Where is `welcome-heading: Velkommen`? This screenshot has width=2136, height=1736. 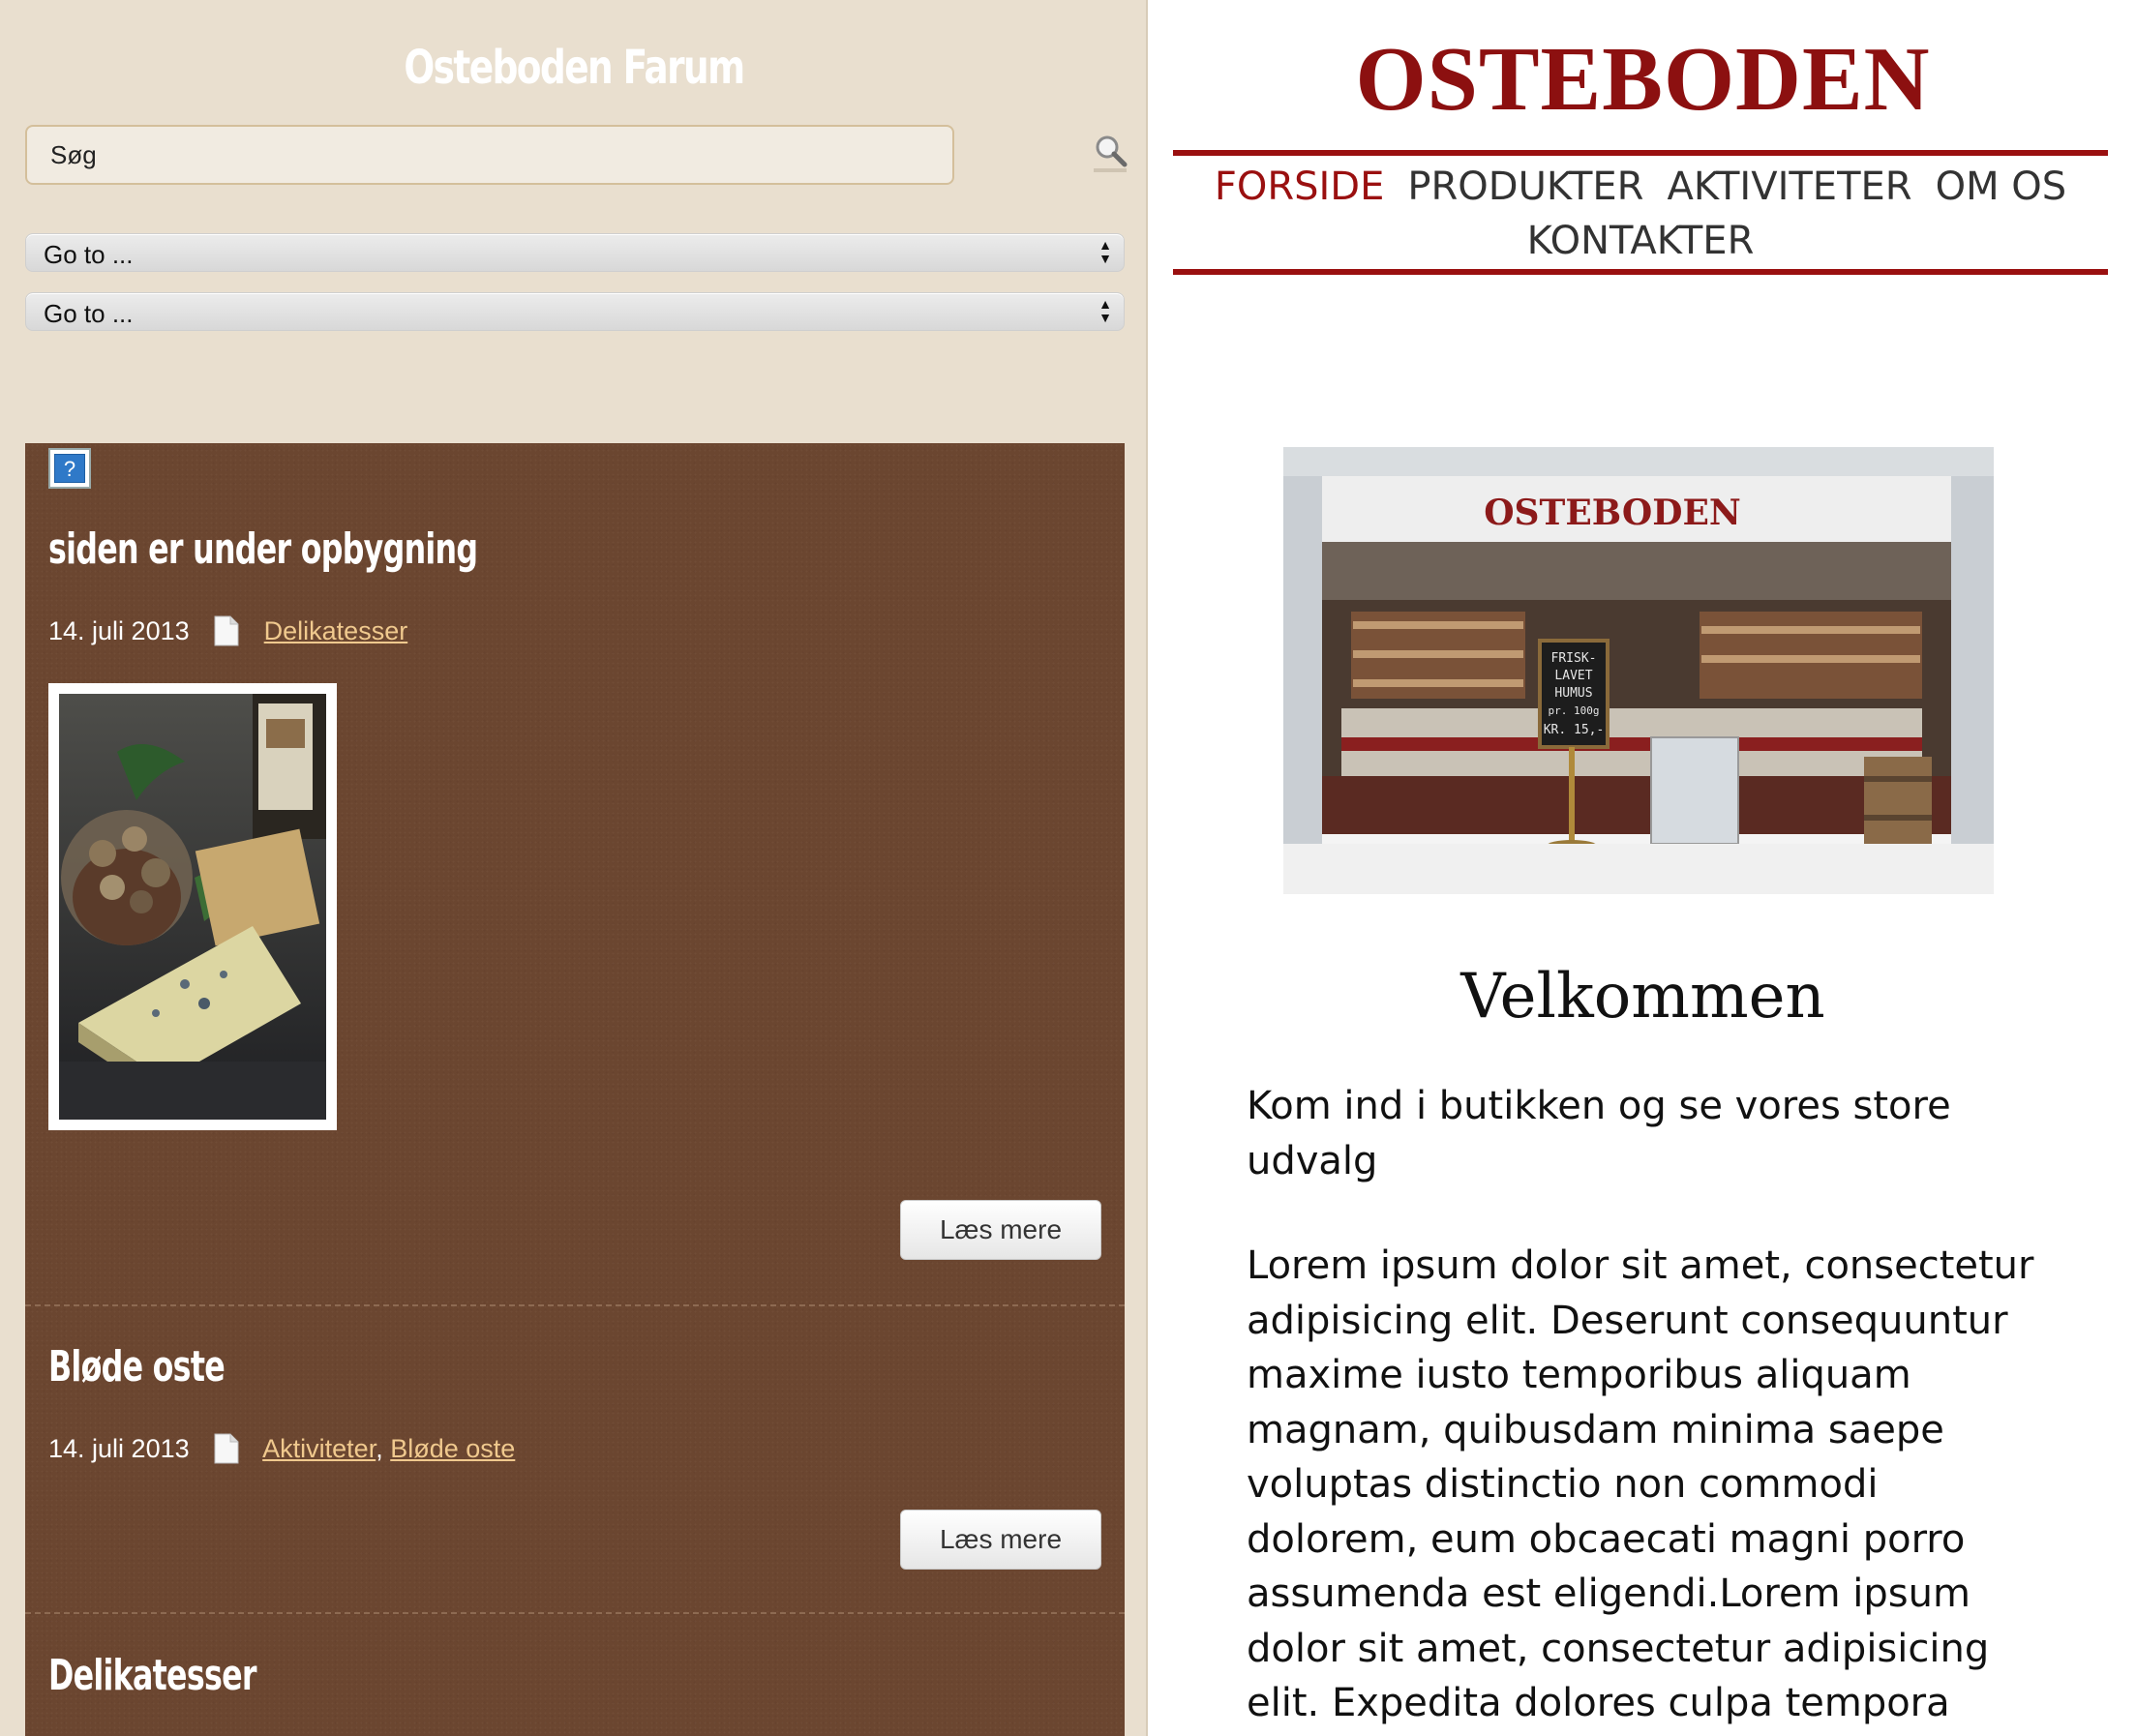 welcome-heading: Velkommen is located at coordinates (1643, 997).